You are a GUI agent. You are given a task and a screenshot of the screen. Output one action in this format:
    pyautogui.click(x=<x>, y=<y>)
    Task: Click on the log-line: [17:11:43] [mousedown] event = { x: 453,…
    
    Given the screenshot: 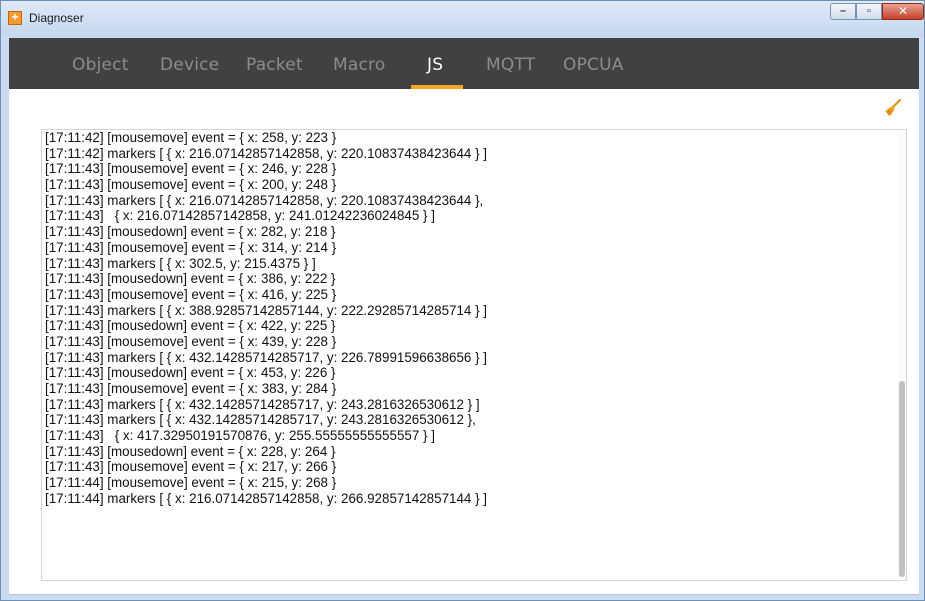 What is the action you would take?
    pyautogui.click(x=190, y=373)
    